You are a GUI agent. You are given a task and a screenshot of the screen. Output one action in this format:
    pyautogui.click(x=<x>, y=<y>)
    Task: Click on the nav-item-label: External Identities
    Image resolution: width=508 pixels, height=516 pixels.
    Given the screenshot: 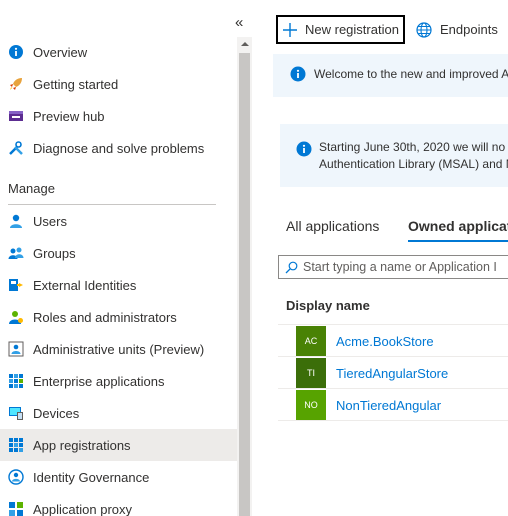 What is the action you would take?
    pyautogui.click(x=85, y=285)
    